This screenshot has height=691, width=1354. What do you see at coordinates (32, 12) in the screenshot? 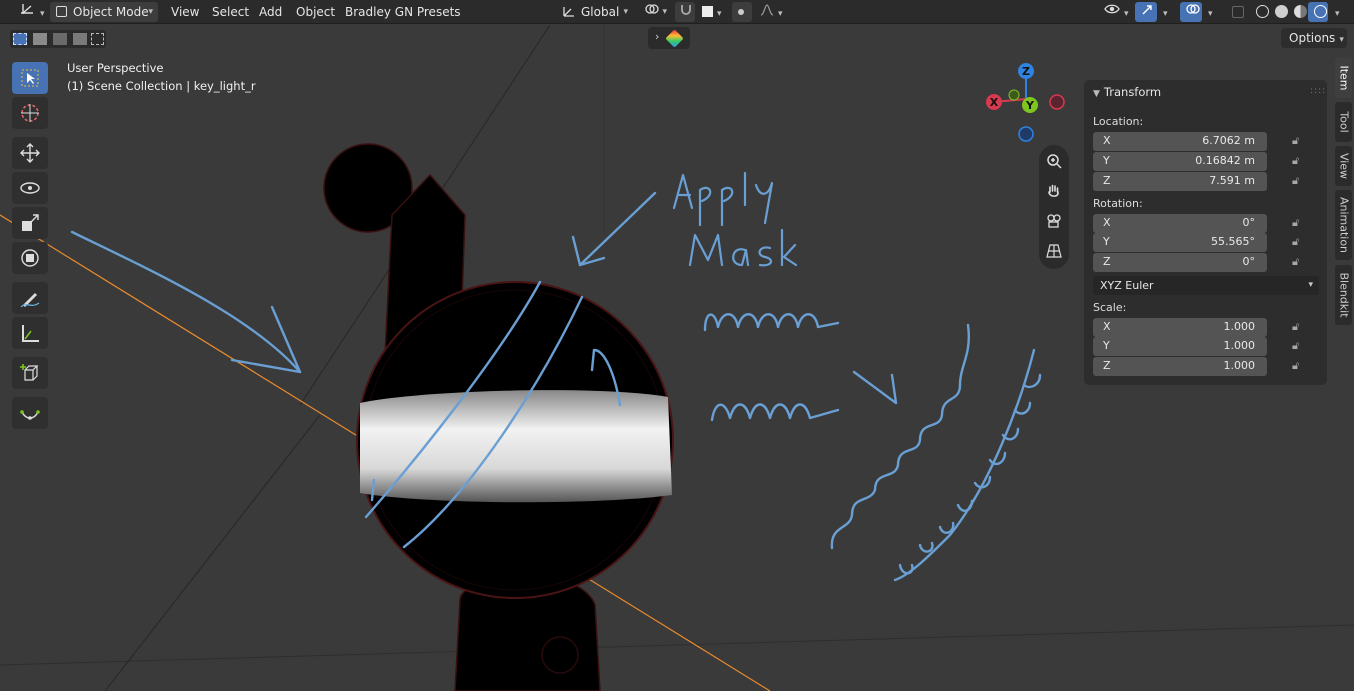
I see `editor-type-button: ▾` at bounding box center [32, 12].